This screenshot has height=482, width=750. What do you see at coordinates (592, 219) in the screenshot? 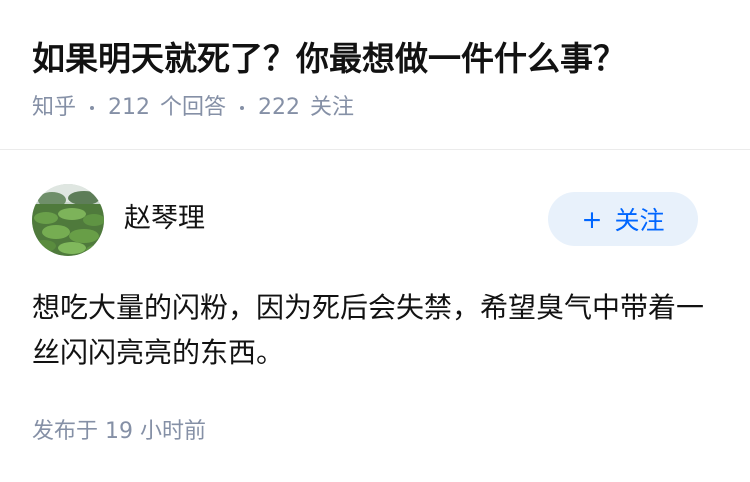
I see `plus-icon: +` at bounding box center [592, 219].